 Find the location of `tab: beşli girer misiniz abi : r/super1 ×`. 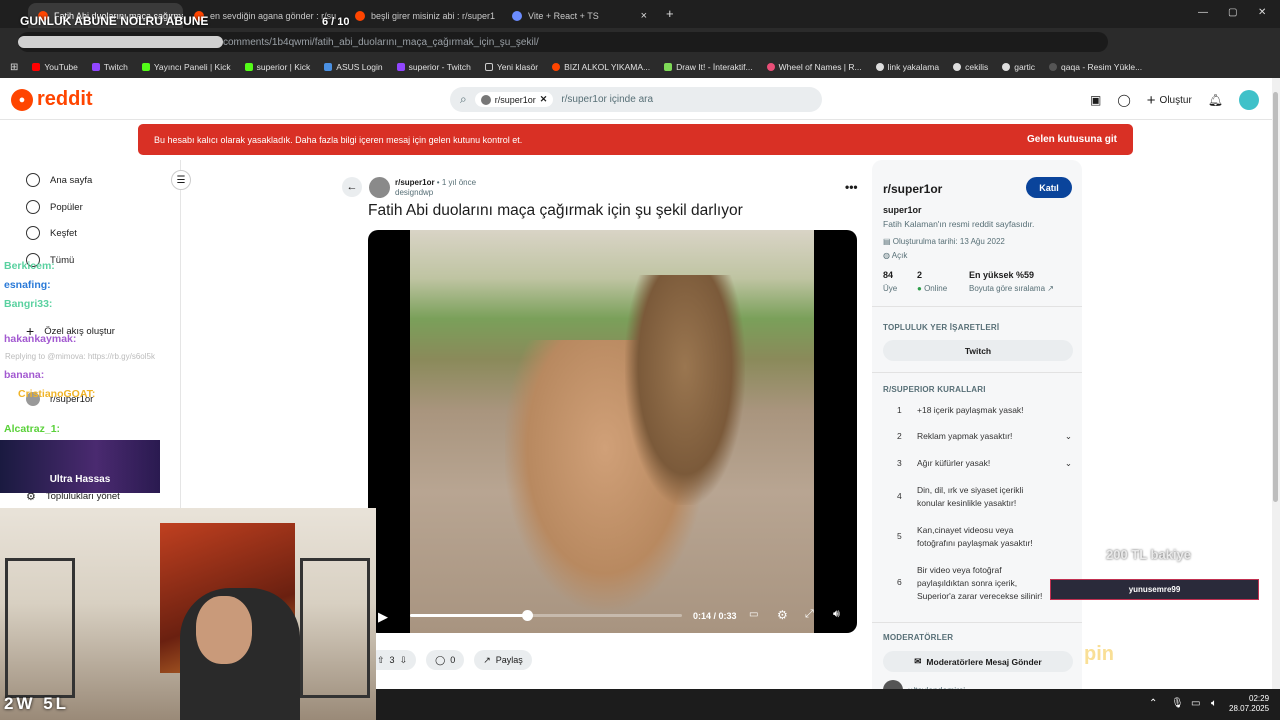

tab: beşli girer misiniz abi : r/super1 × is located at coordinates (422, 15).